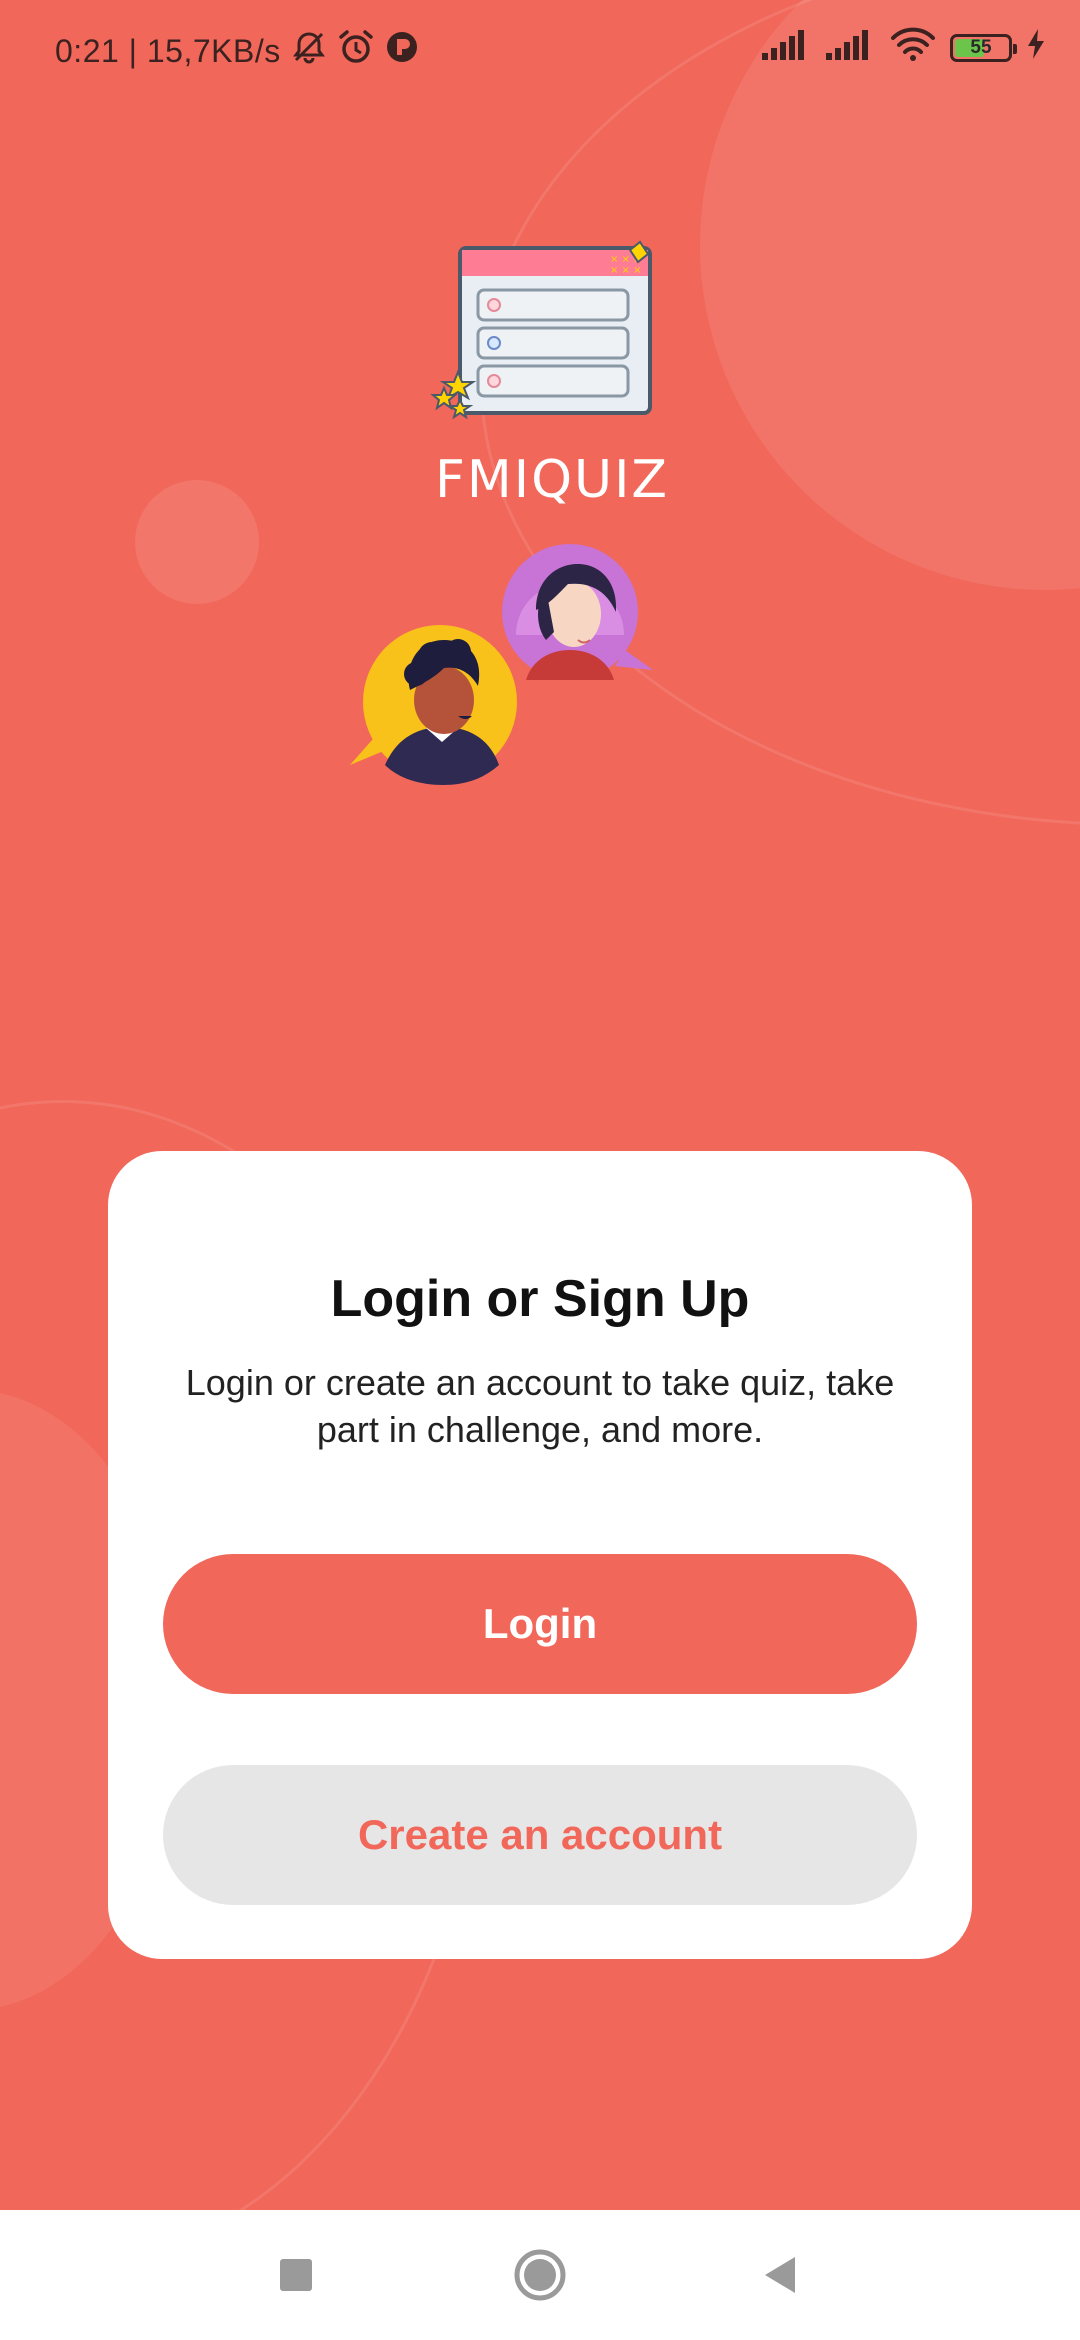 Image resolution: width=1080 pixels, height=2340 pixels. Describe the element at coordinates (545, 335) in the screenshot. I see `quiz-logo-icon: × × × × × ×` at that location.